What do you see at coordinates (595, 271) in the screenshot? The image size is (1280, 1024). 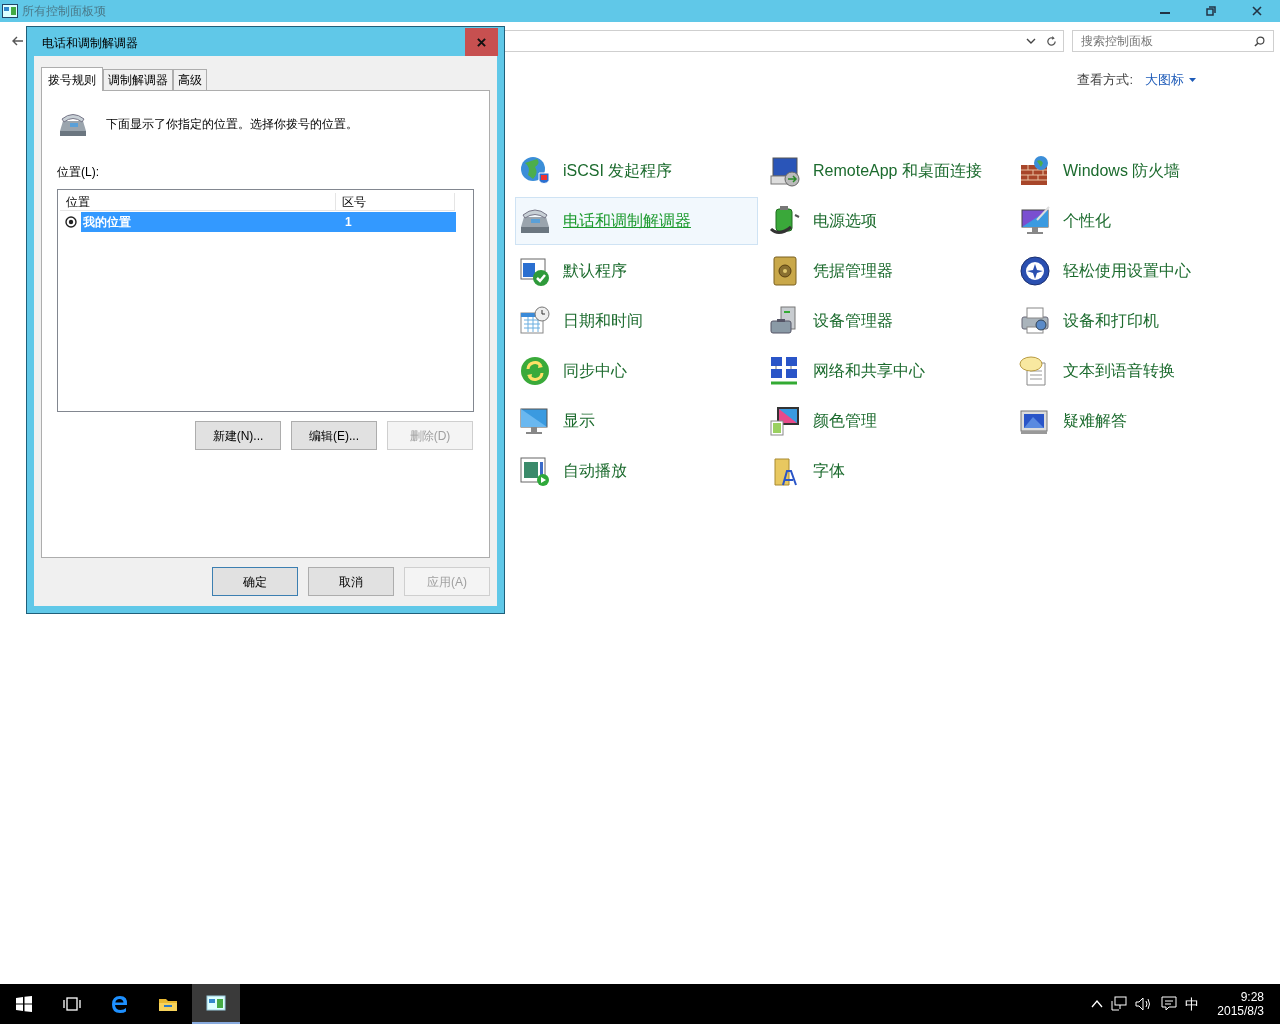 I see `item-label: 默认程序` at bounding box center [595, 271].